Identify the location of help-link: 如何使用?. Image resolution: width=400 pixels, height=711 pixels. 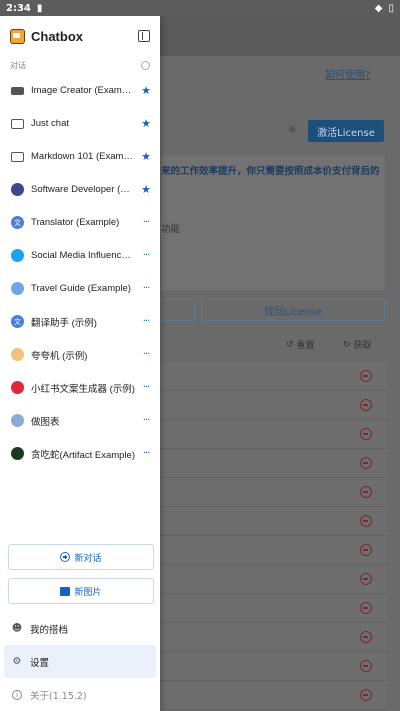
(348, 75).